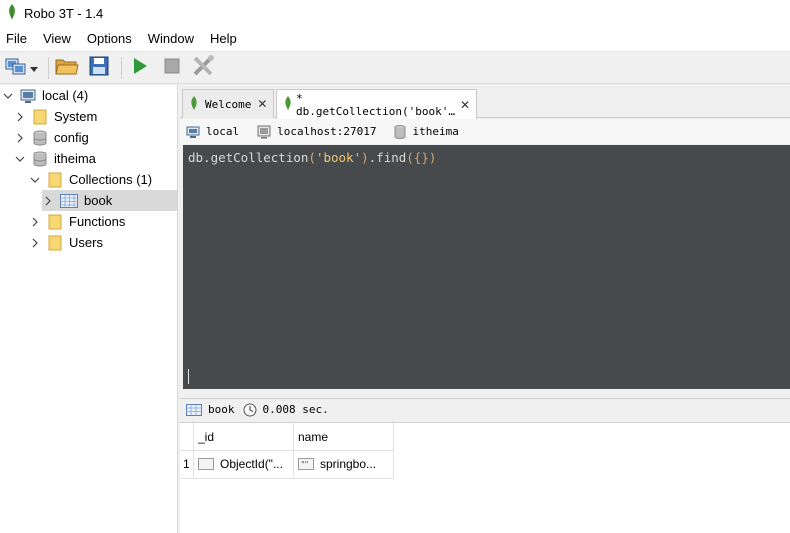 Image resolution: width=790 pixels, height=533 pixels. What do you see at coordinates (395, 39) in the screenshot?
I see `menu-bar: File View Options Window Help` at bounding box center [395, 39].